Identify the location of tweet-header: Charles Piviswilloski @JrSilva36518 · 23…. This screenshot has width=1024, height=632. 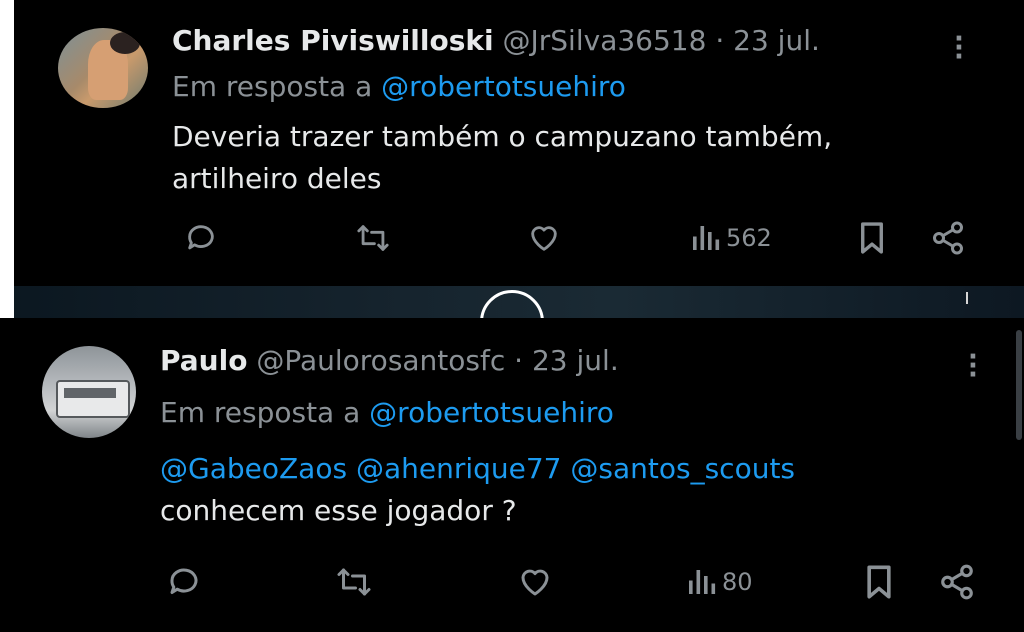
(496, 41).